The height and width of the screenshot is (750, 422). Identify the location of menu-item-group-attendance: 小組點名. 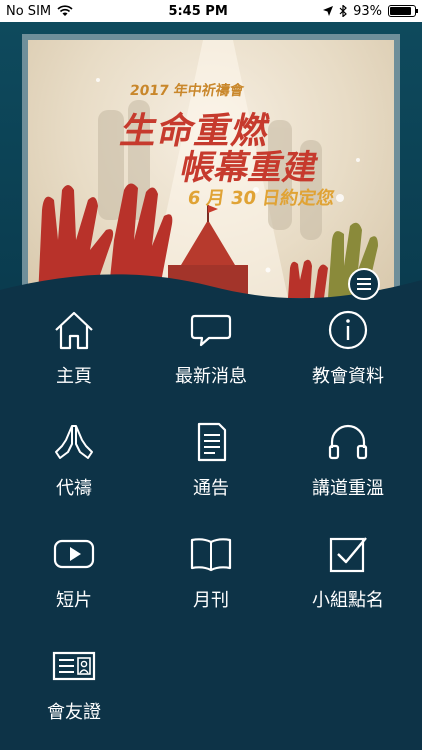
(348, 572).